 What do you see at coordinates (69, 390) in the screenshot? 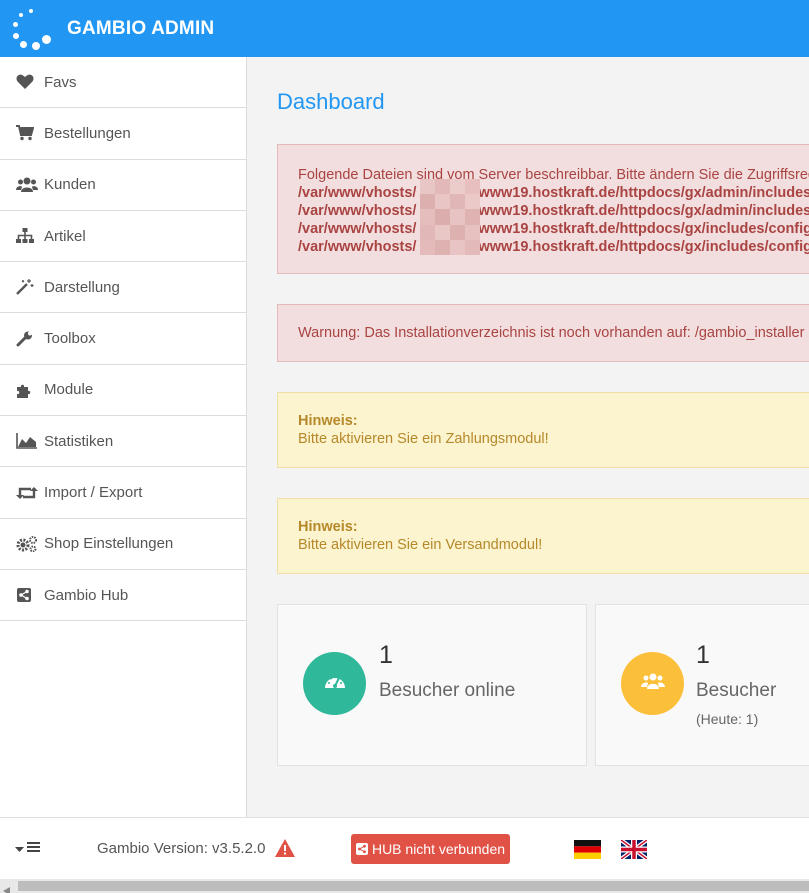
I see `sidebar-item-label: Module` at bounding box center [69, 390].